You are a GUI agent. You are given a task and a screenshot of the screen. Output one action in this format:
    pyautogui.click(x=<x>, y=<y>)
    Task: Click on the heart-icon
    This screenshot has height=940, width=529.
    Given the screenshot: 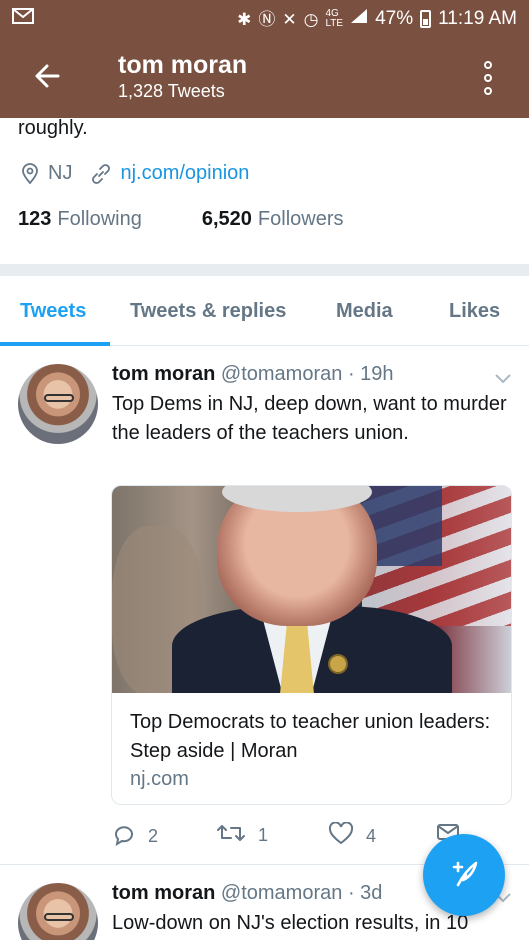 What is the action you would take?
    pyautogui.click(x=341, y=836)
    